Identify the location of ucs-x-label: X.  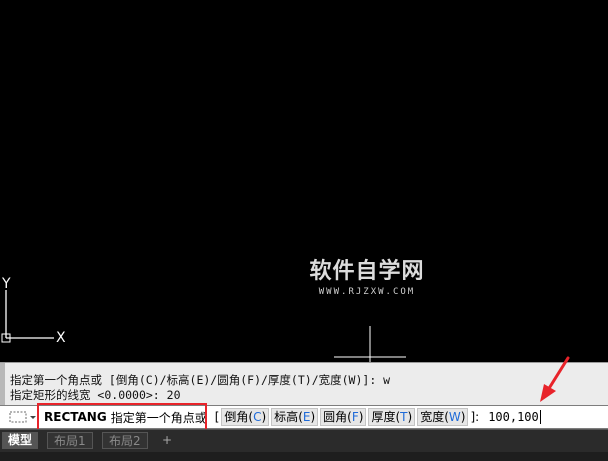
(61, 338).